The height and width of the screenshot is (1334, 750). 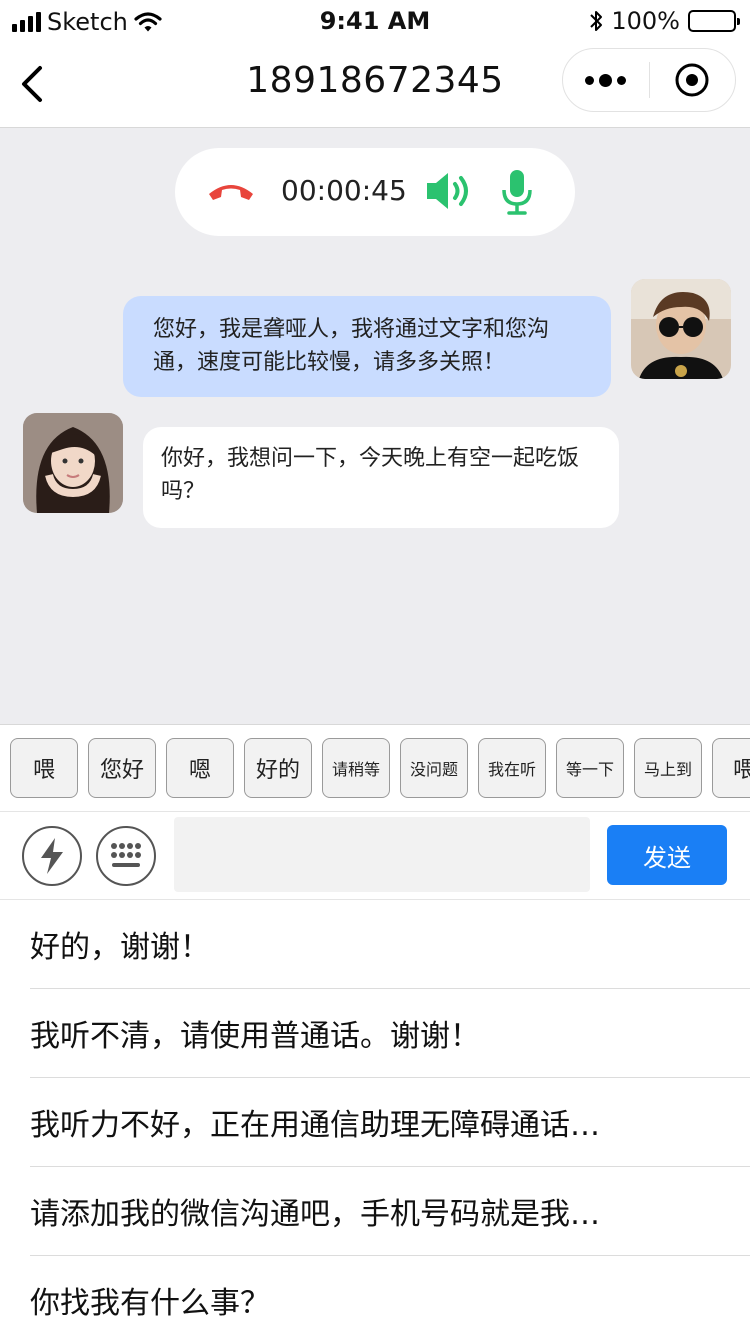 I want to click on speaker-icon, so click(x=447, y=191).